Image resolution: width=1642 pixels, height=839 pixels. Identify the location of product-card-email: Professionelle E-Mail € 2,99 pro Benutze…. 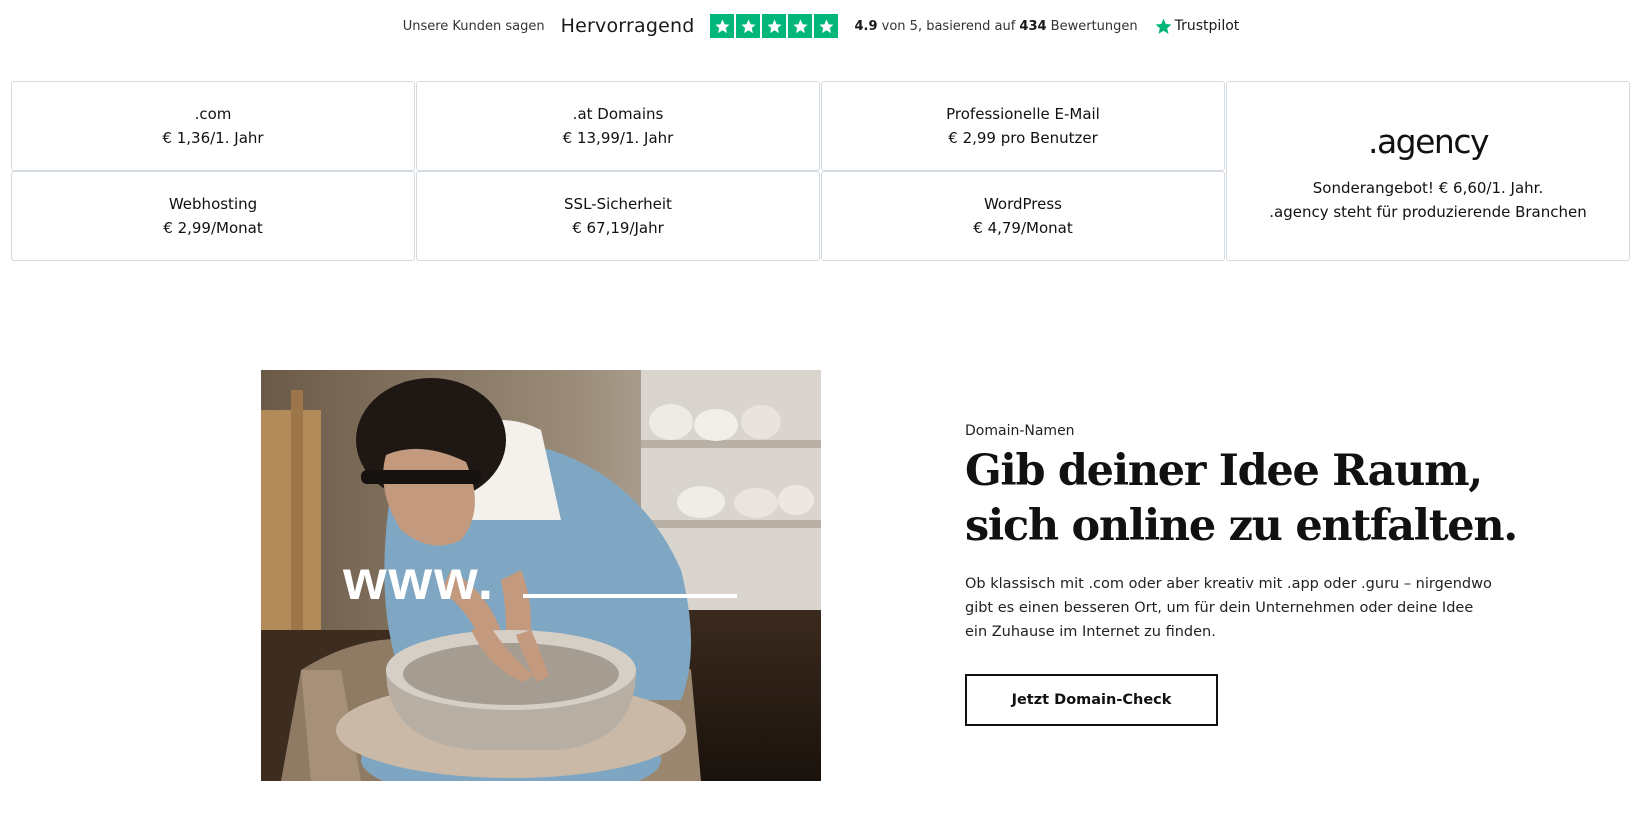
(1023, 126).